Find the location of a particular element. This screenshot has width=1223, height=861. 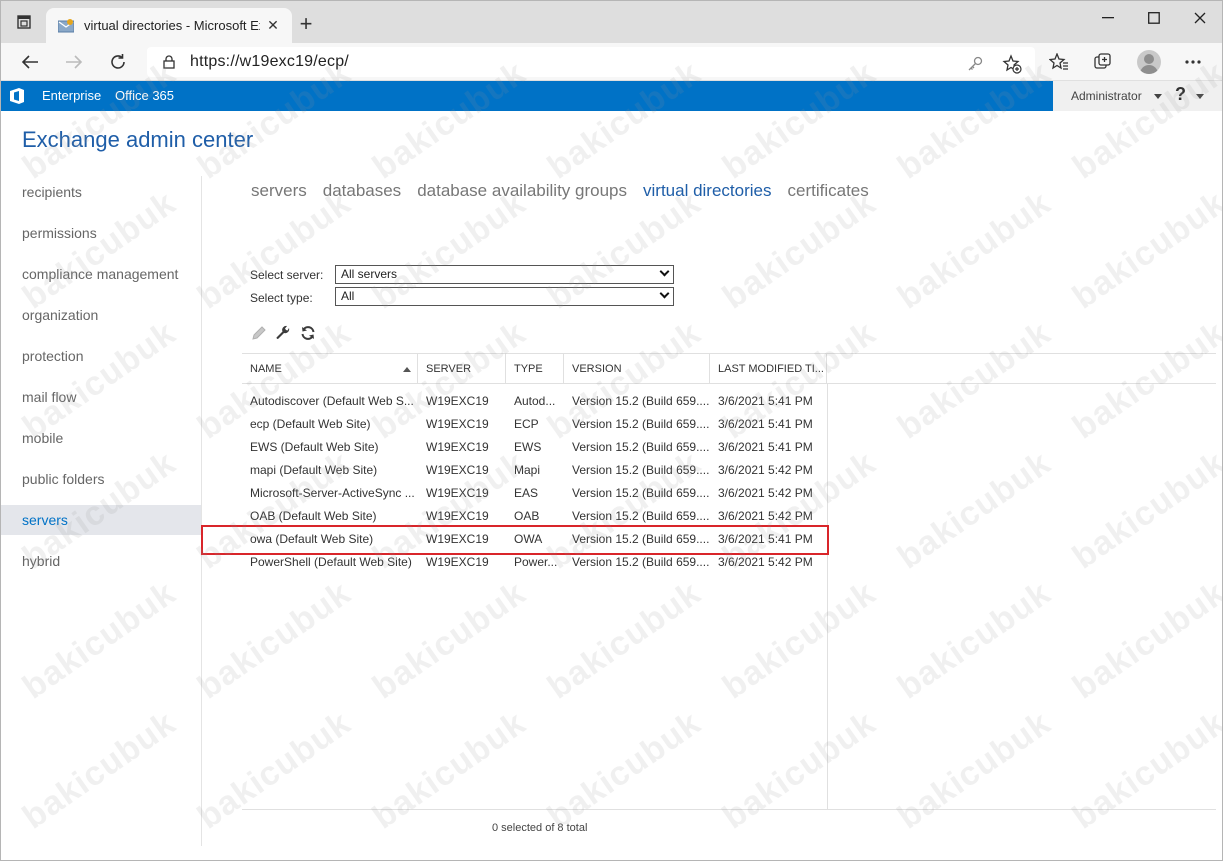

tab-databases: databases is located at coordinates (362, 191).